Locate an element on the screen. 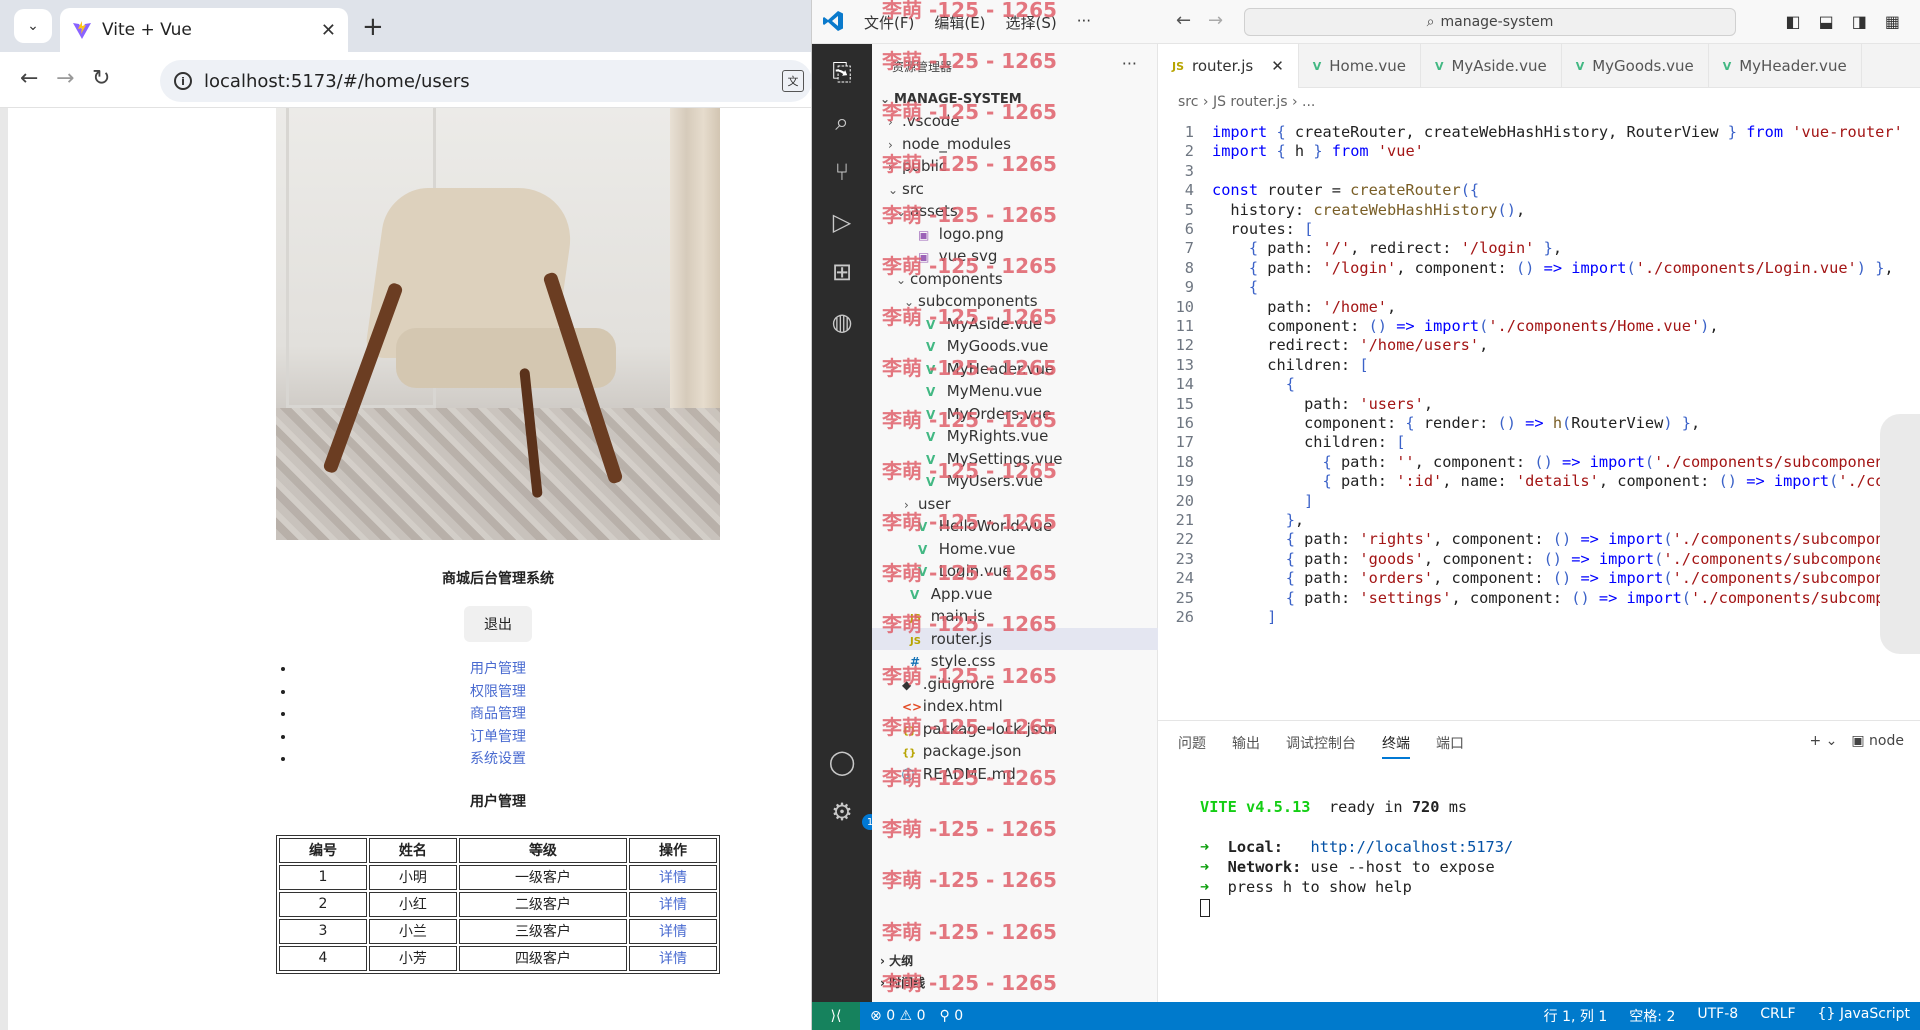 This screenshot has height=1030, width=1920. tab-output: 输出 is located at coordinates (1246, 746).